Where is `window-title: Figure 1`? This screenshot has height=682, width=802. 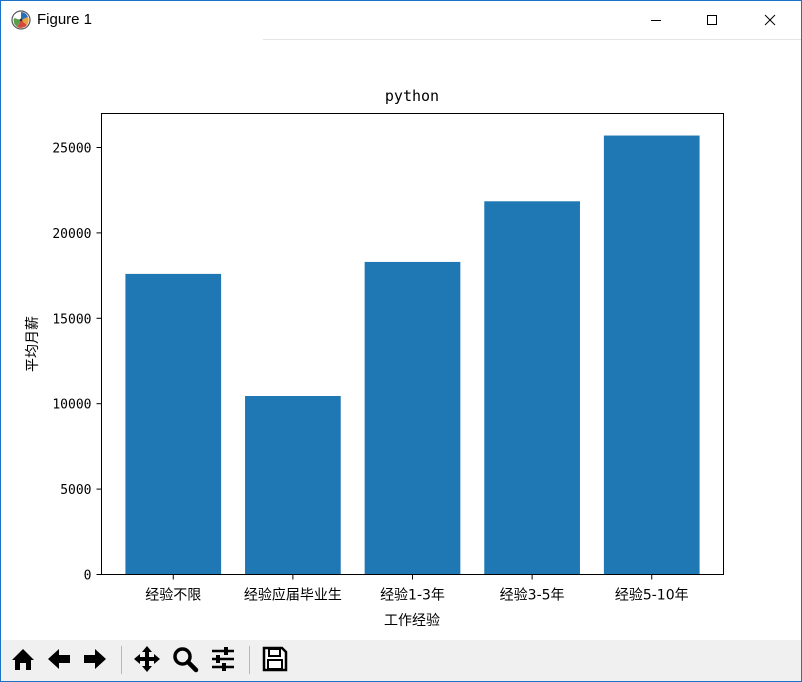
window-title: Figure 1 is located at coordinates (65, 19).